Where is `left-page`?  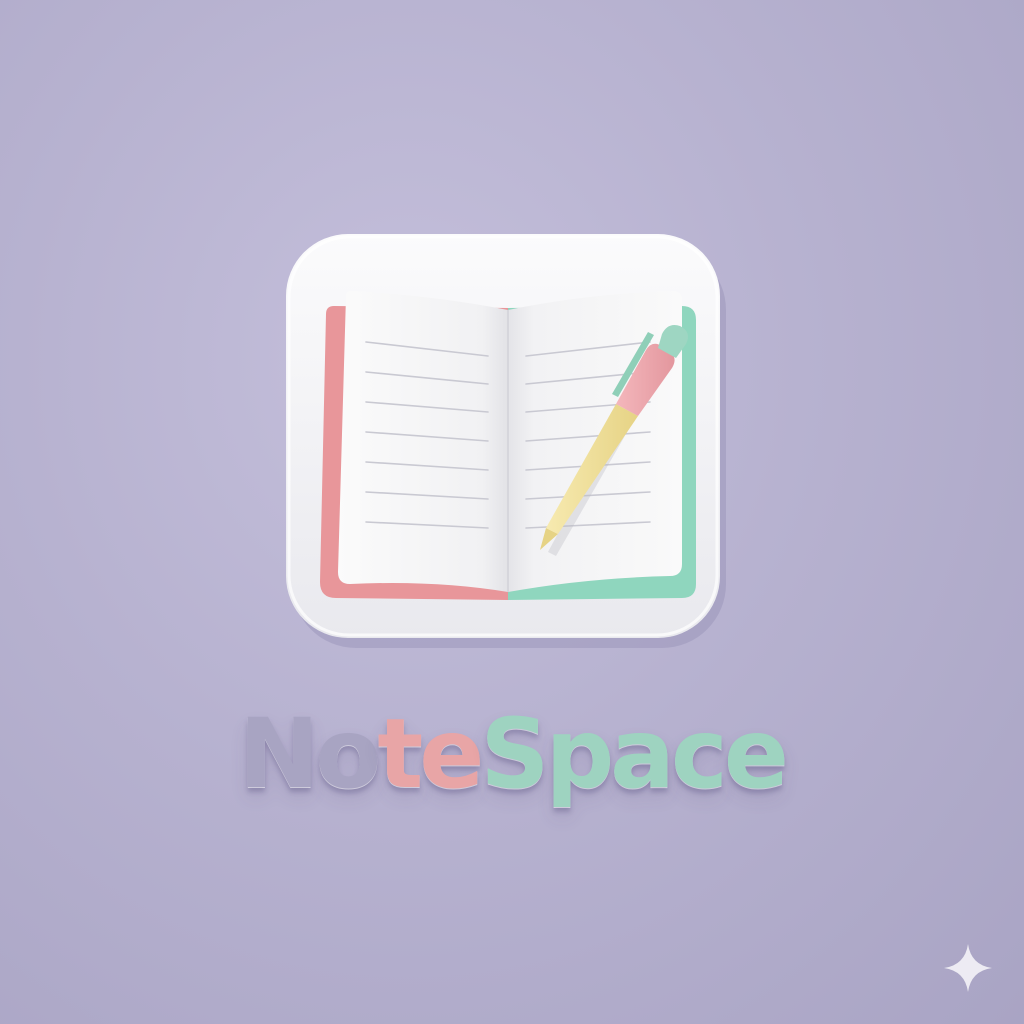 left-page is located at coordinates (423, 441).